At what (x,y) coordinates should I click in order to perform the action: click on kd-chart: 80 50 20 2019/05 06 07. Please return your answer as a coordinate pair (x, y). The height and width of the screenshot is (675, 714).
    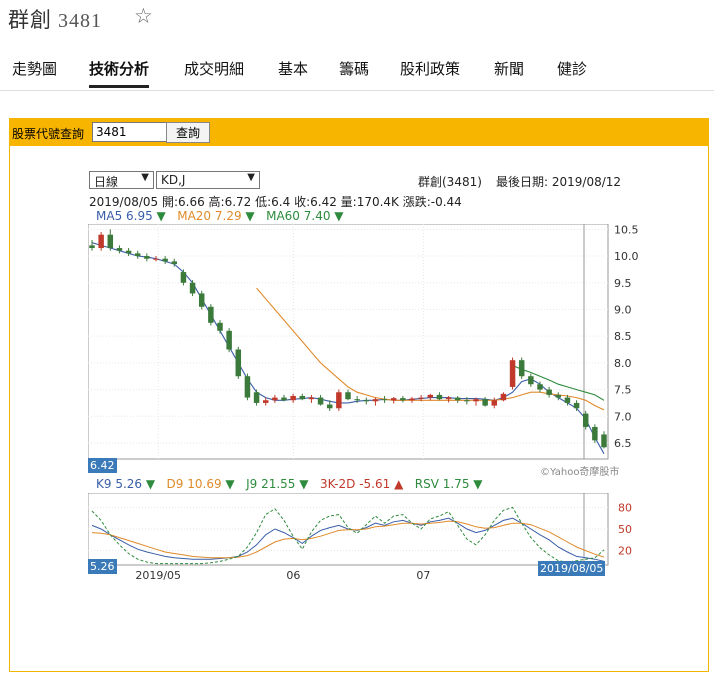
    Looking at the image, I should click on (398, 538).